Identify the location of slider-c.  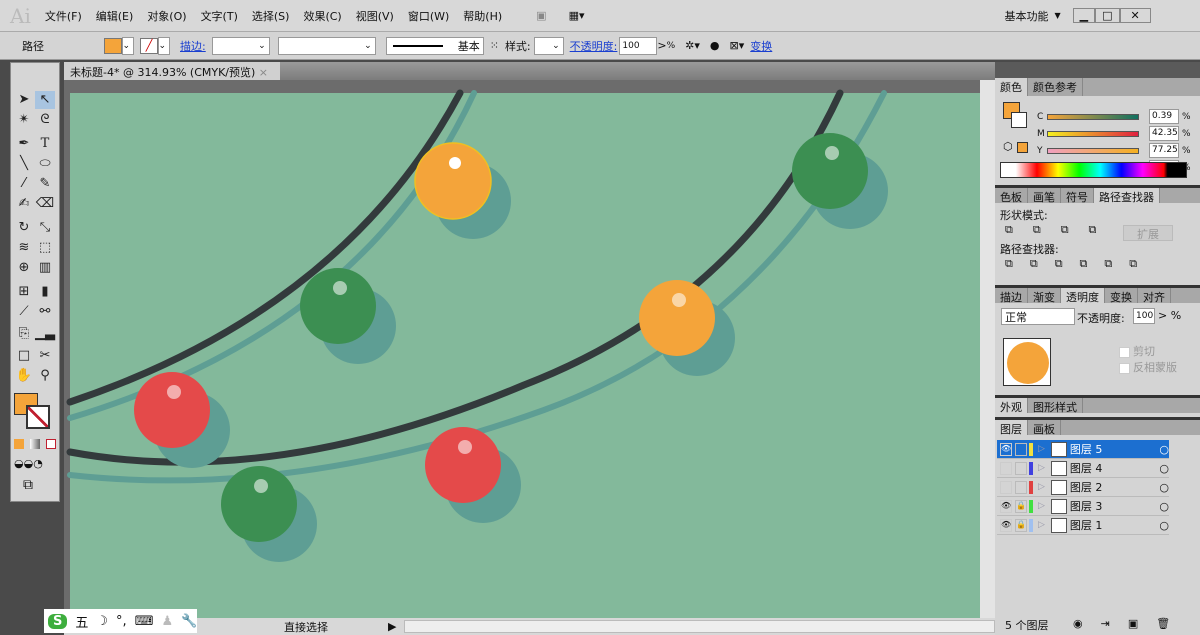
(1093, 117).